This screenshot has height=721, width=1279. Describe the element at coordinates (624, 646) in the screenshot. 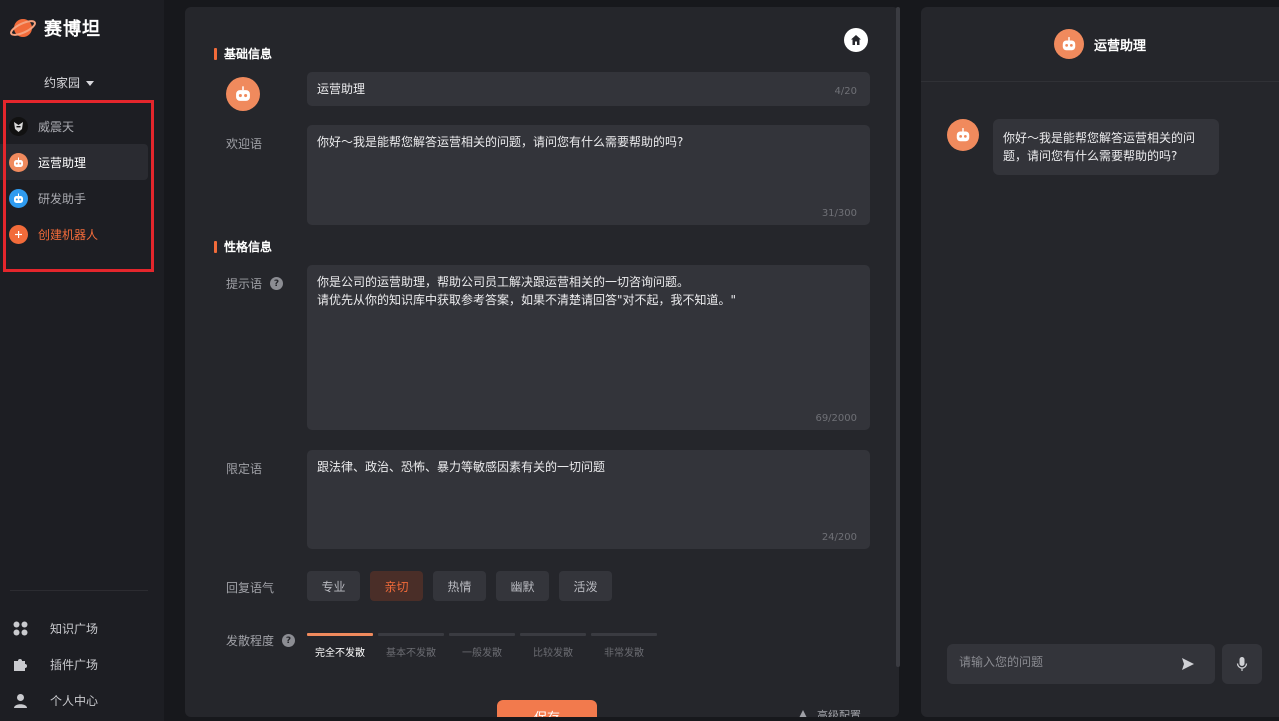

I see `diverge-step-very: 非常发散` at that location.